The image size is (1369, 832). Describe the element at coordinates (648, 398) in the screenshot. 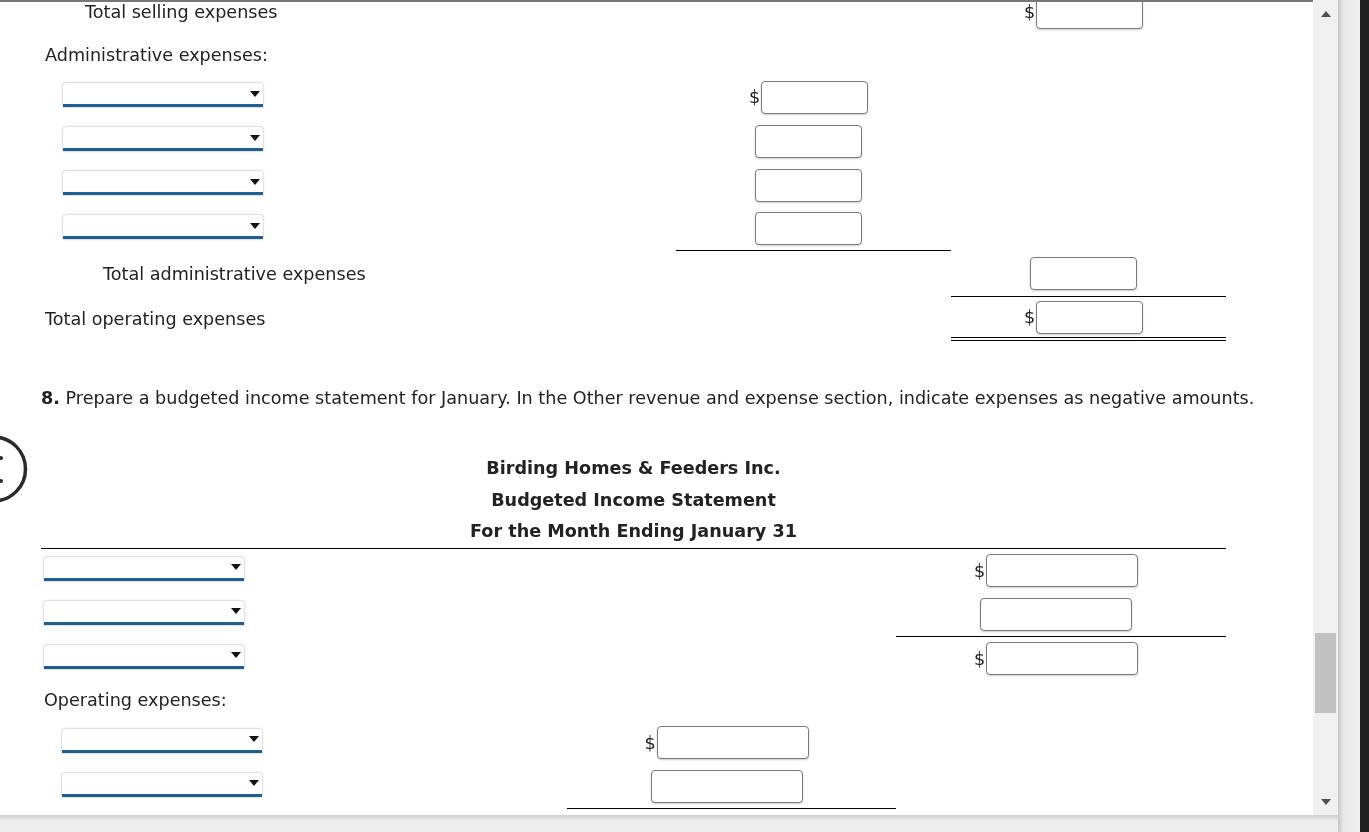

I see `instruction-text: 8. Prepare a budgeted income statement for January. In the Other revenue and expense section, indicate expenses as negative amounts.` at that location.